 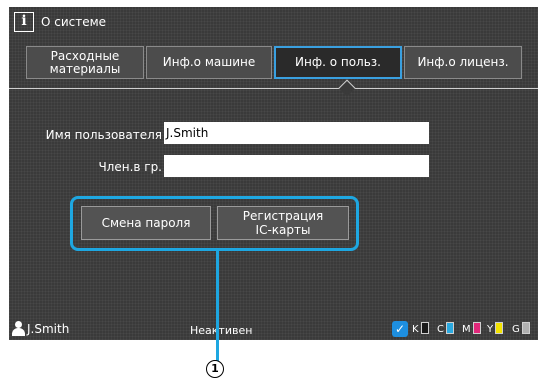 I want to click on tab-consumables: Расходные материалы, so click(x=85, y=62).